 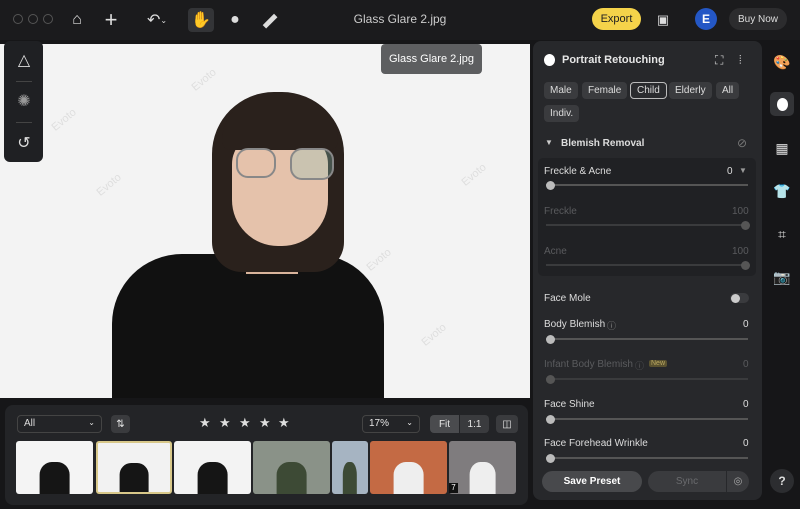 What do you see at coordinates (782, 148) in the screenshot?
I see `gradient-icon: ▦` at bounding box center [782, 148].